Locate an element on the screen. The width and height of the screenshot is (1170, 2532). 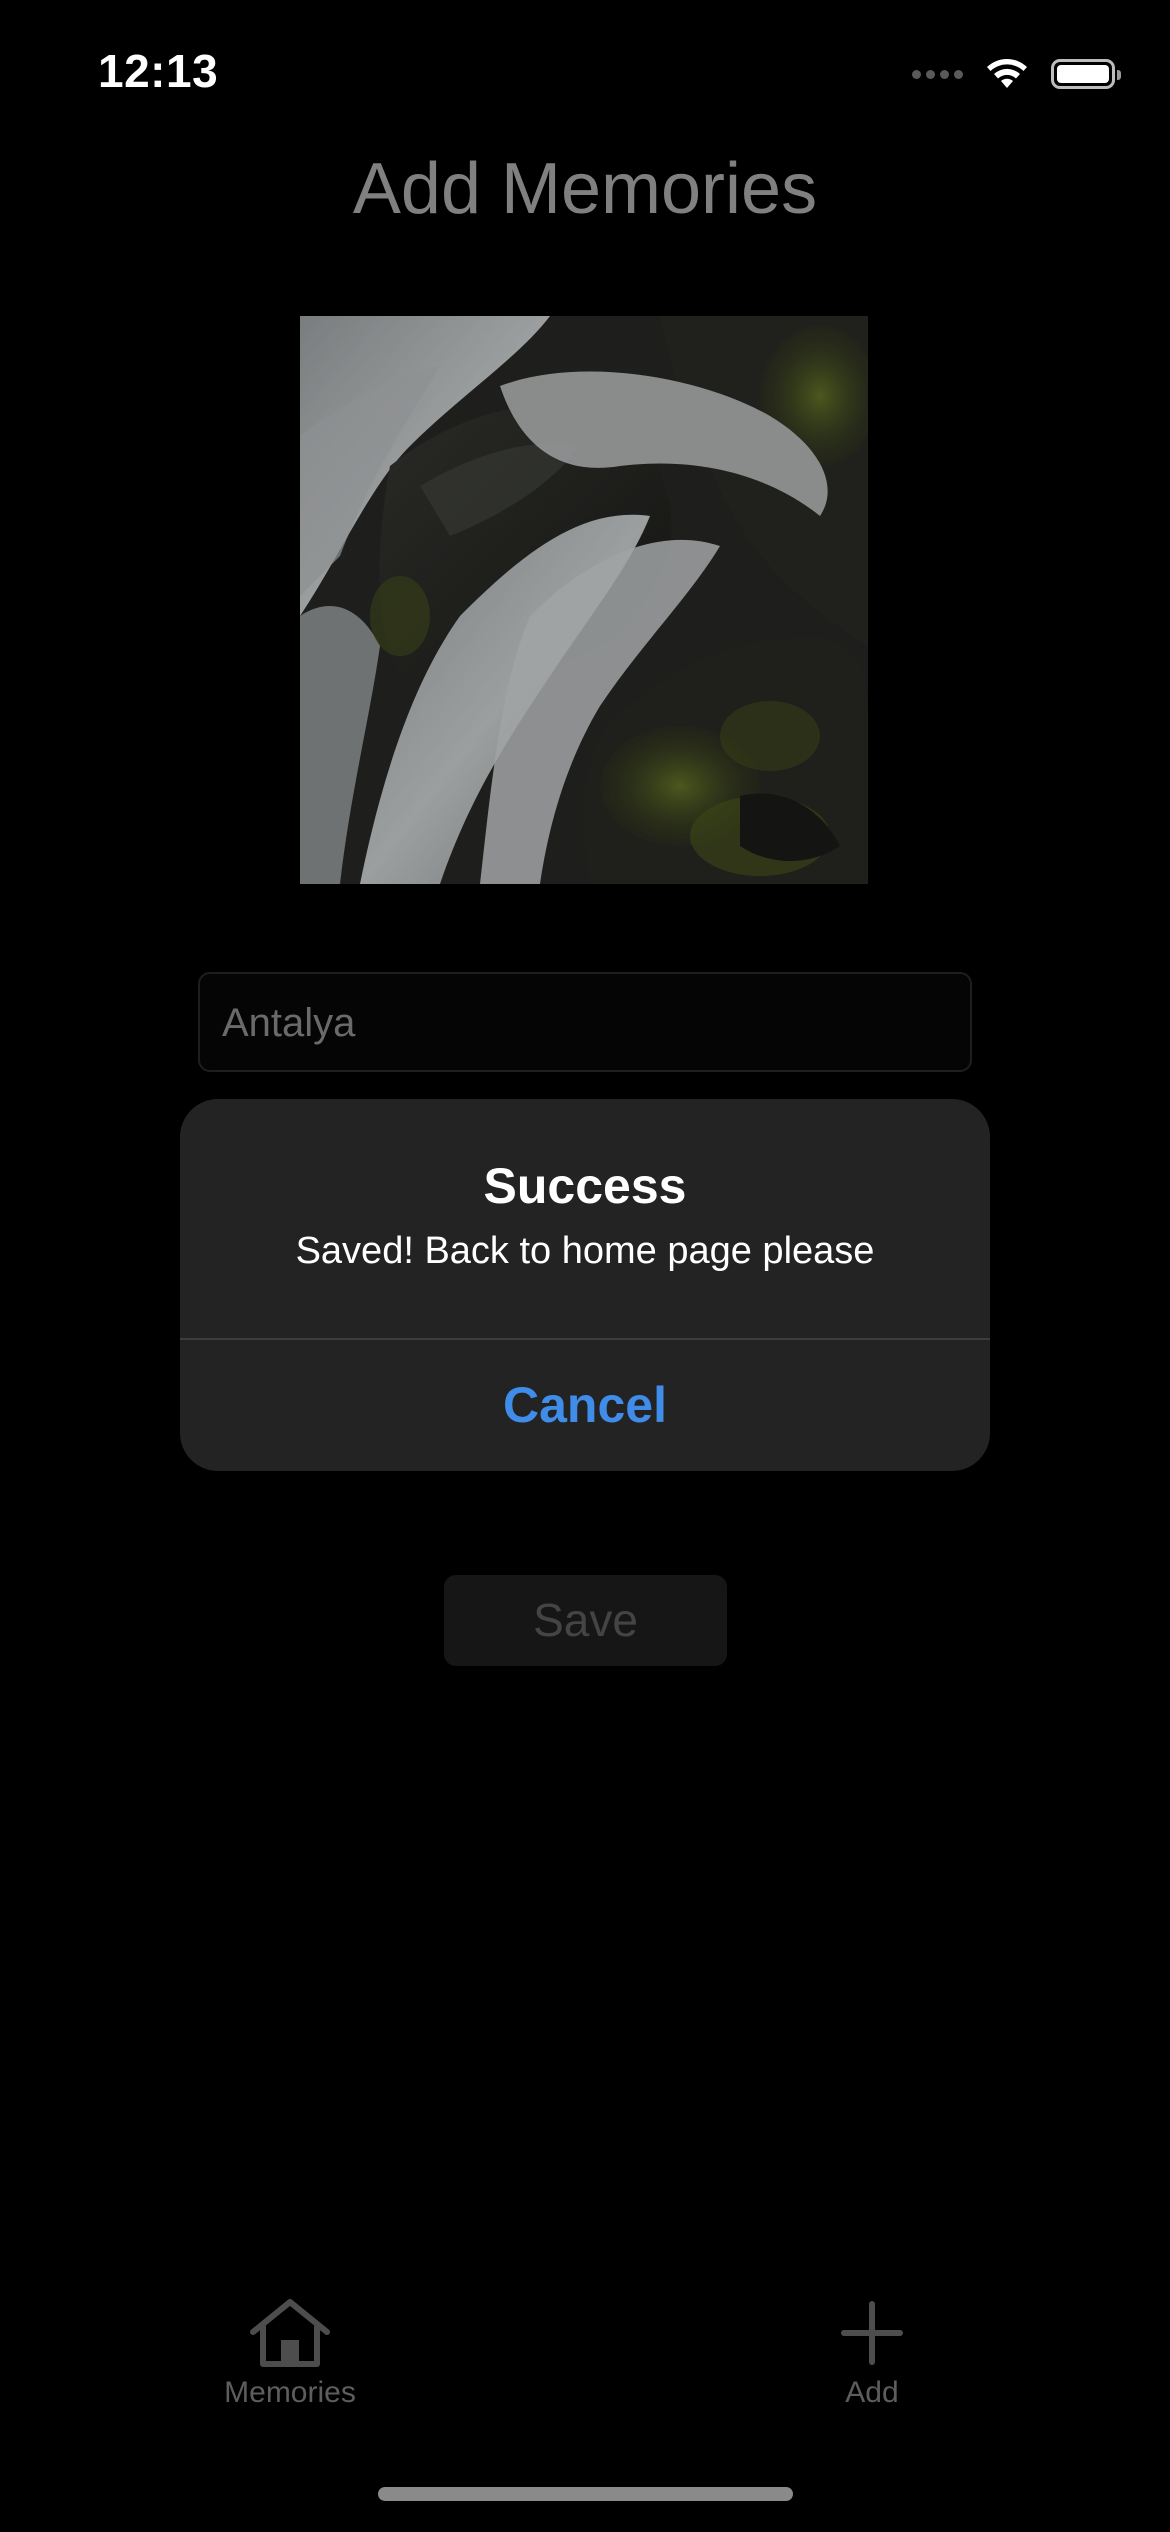
wifi-icon is located at coordinates (1007, 73).